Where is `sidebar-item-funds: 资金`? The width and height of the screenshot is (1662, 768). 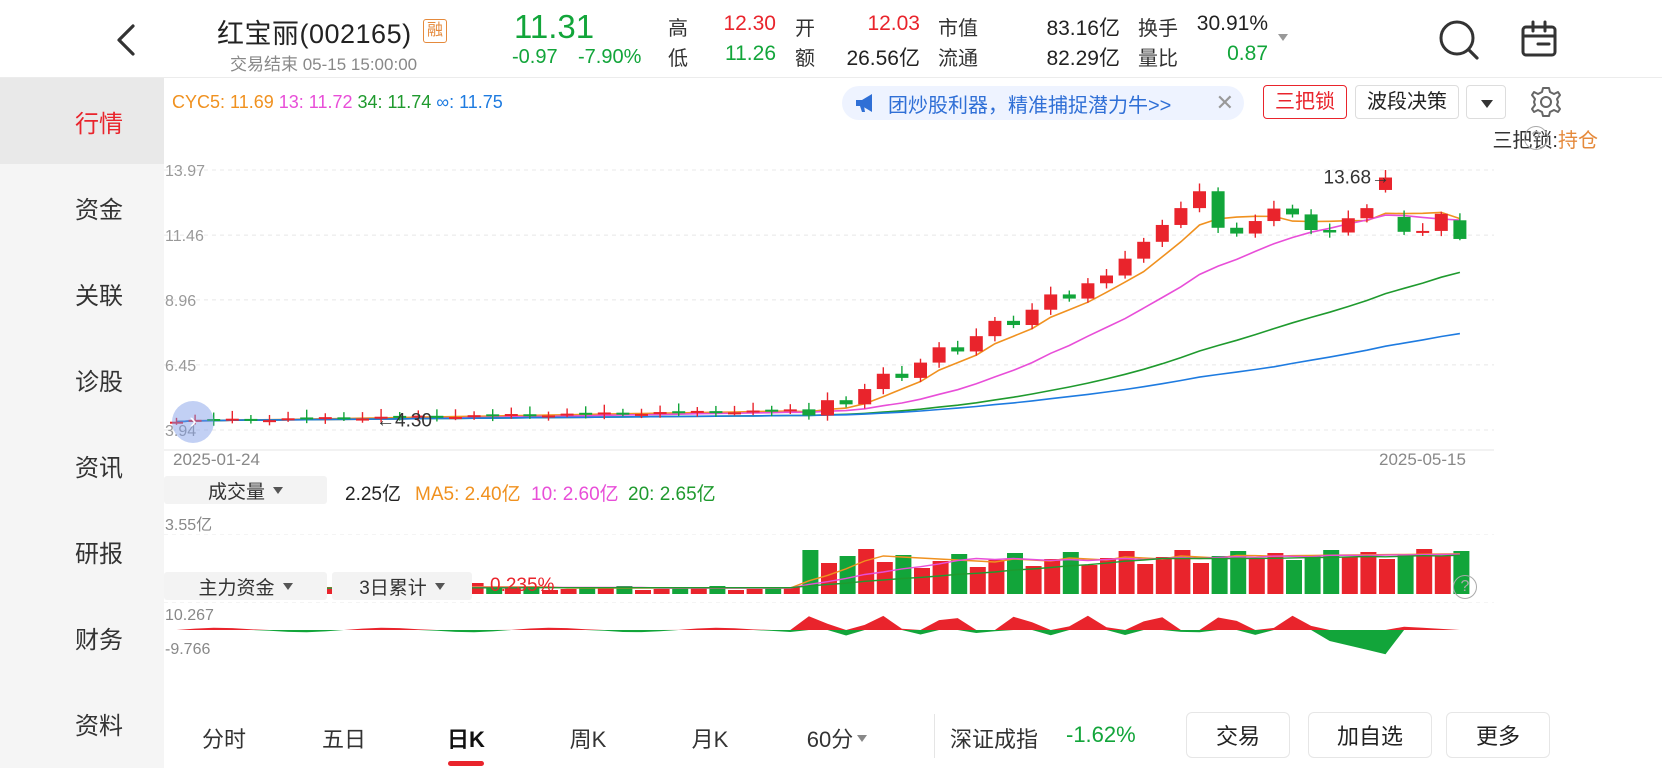 sidebar-item-funds: 资金 is located at coordinates (82, 207).